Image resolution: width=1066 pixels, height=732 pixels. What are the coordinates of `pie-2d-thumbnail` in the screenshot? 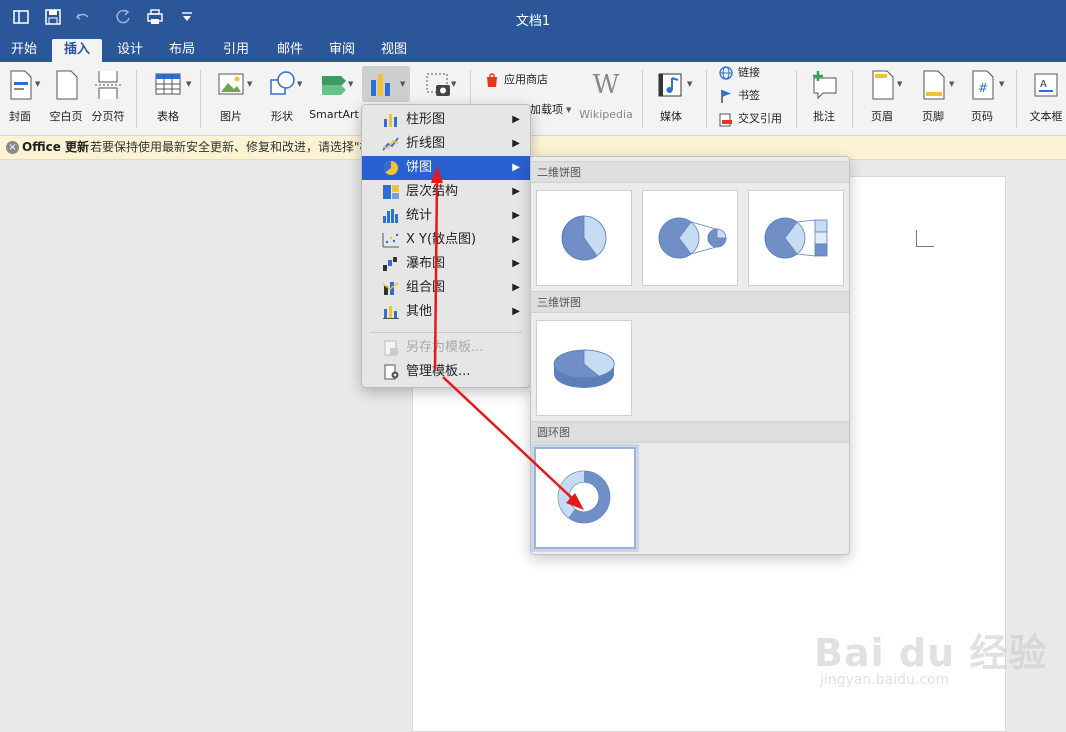 It's located at (584, 238).